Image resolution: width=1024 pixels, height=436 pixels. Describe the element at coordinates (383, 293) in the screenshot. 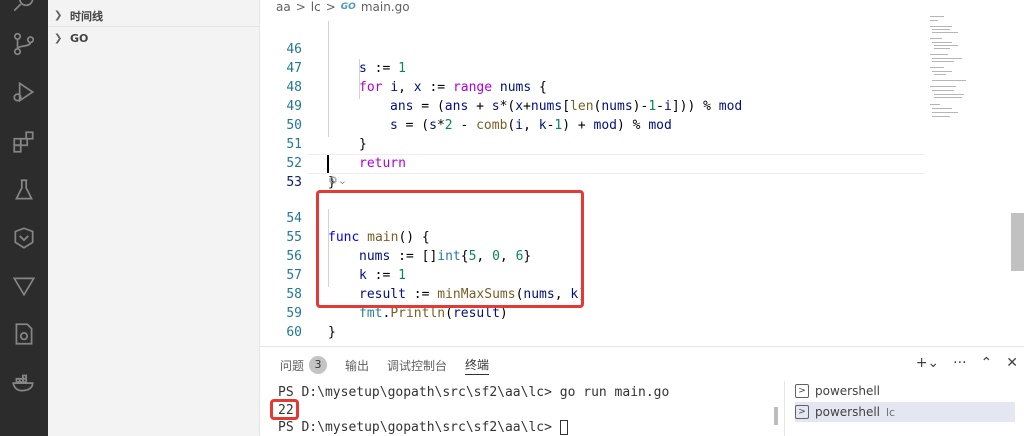

I see `code-line: 58 fmt.Println(result)` at that location.